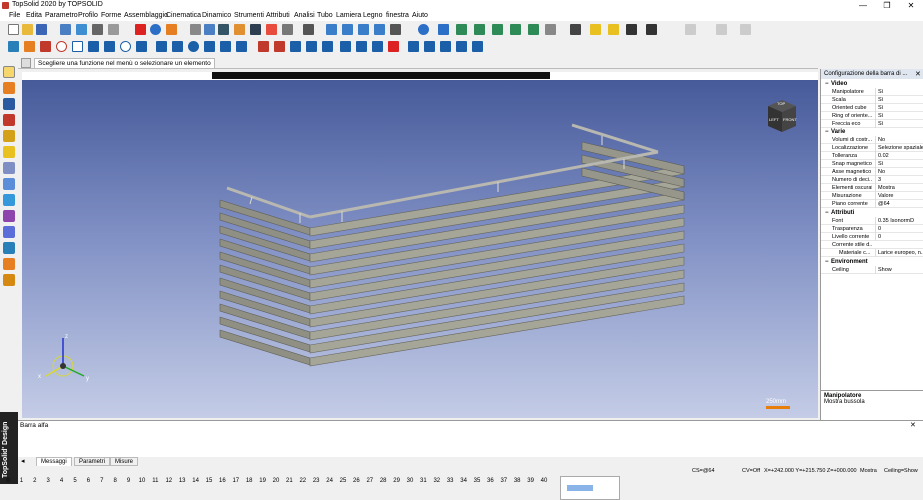  I want to click on prop-row: Misurazione Valore, so click(872, 196).